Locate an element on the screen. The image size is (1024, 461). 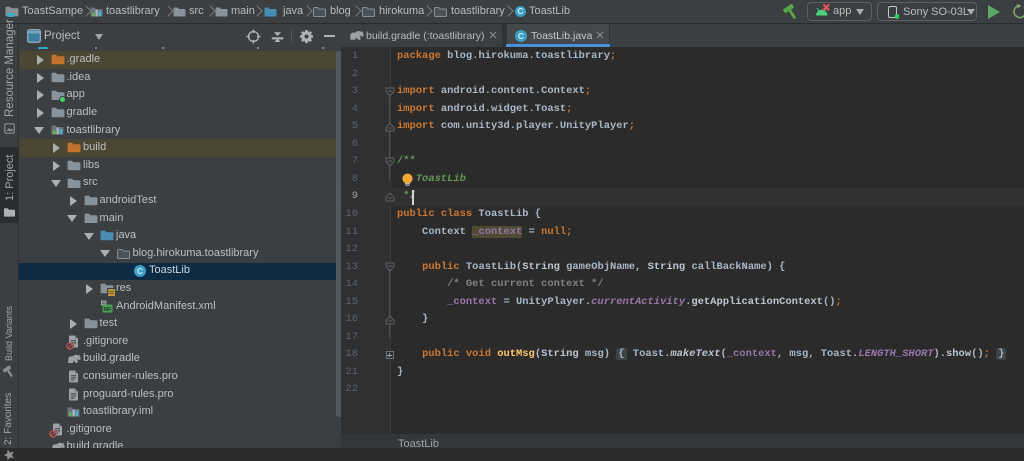
svg-text: MF is located at coordinates (108, 310).